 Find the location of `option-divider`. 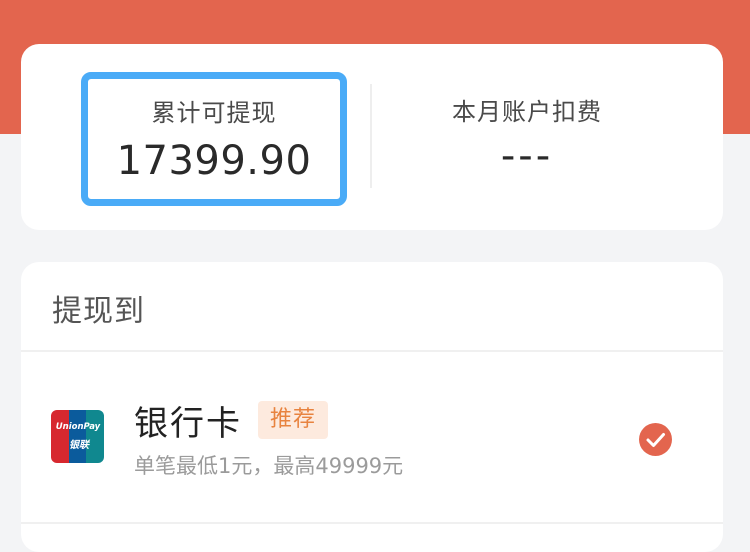

option-divider is located at coordinates (372, 523).